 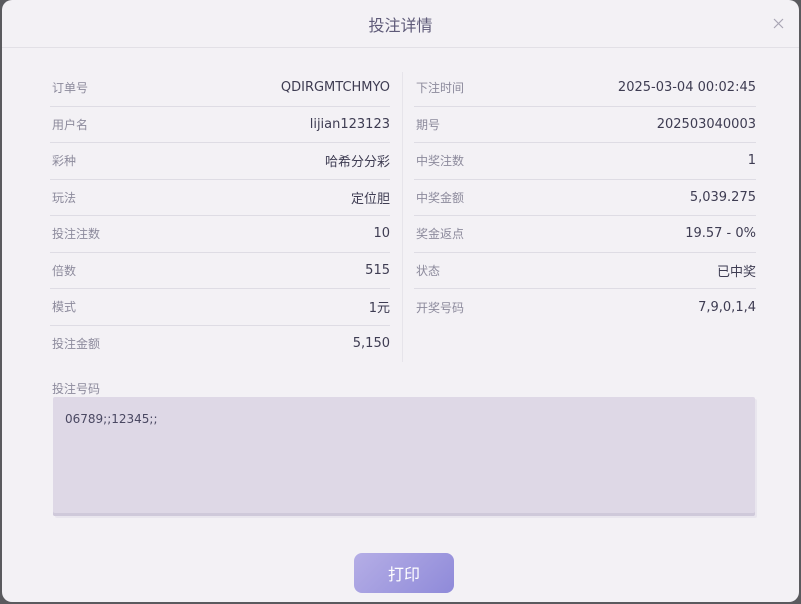 What do you see at coordinates (379, 309) in the screenshot?
I see `detail-value: 1元` at bounding box center [379, 309].